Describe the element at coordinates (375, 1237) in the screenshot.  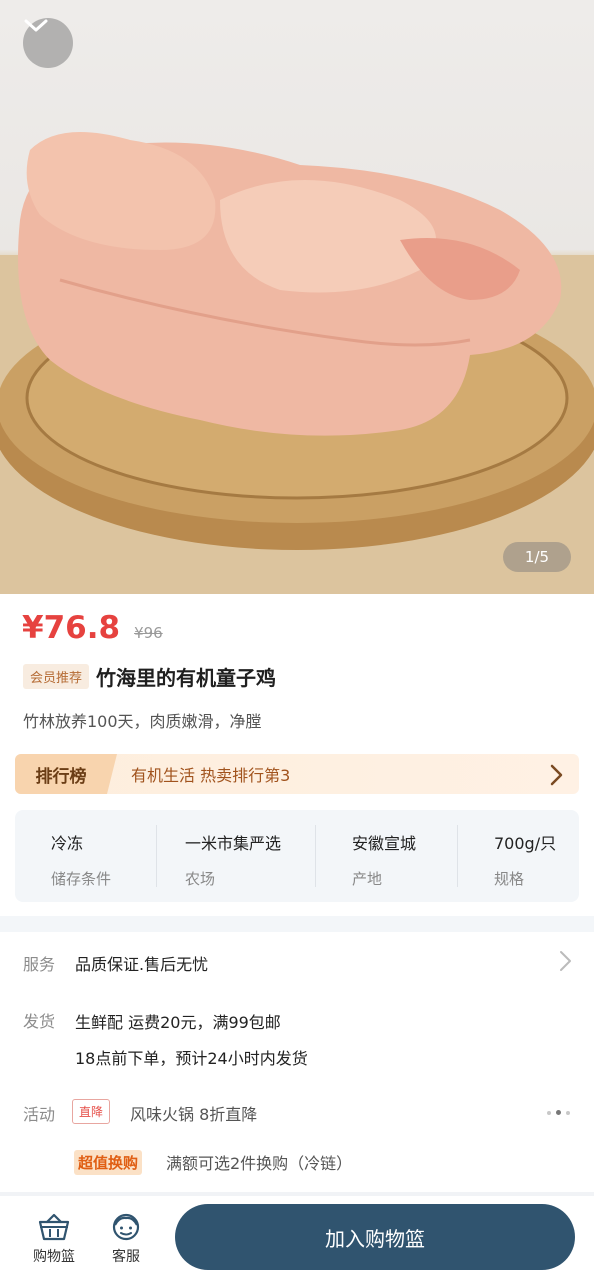
I see `add-to-basket-button: 加入购物篮` at that location.